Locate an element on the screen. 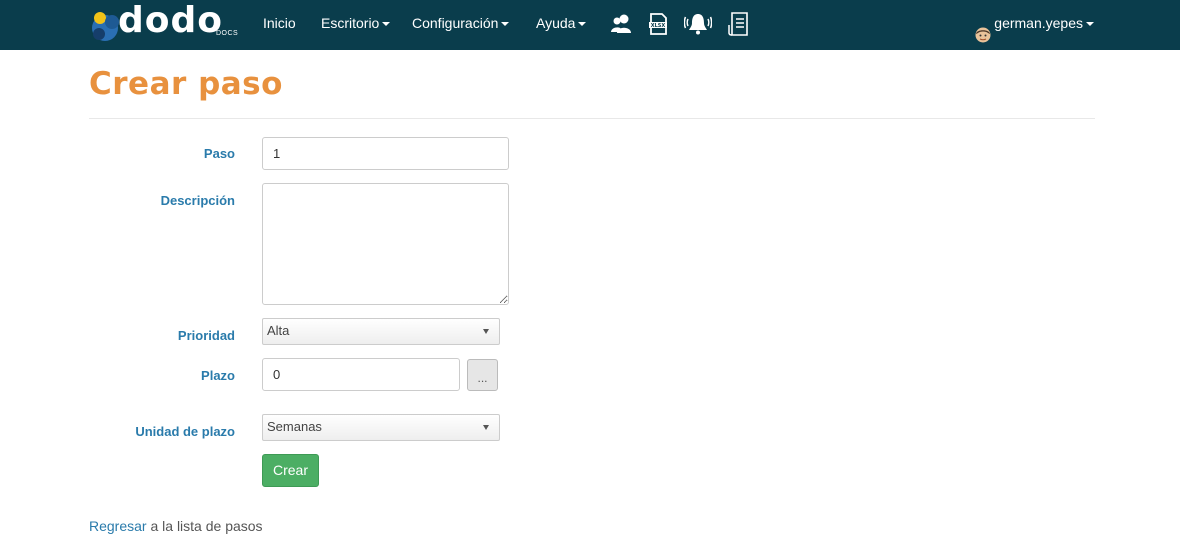 Image resolution: width=1180 pixels, height=549 pixels. nav-configuracion: Configuración is located at coordinates (461, 25).